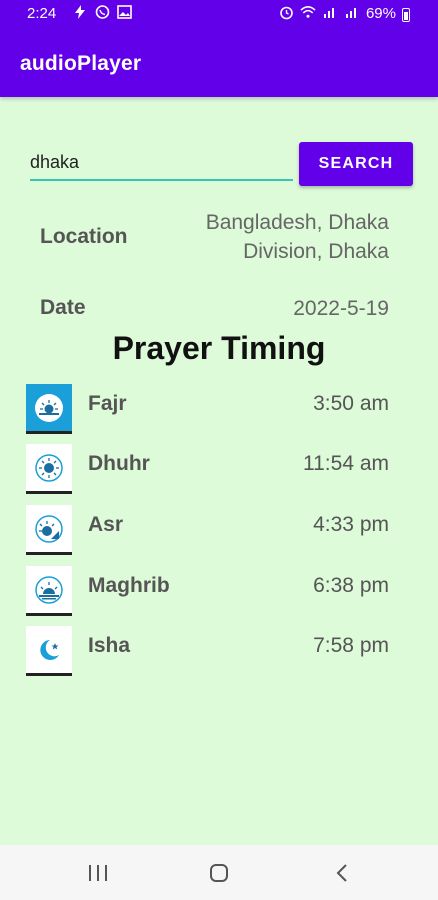 Image resolution: width=438 pixels, height=900 pixels. I want to click on back-chevron-icon, so click(341, 873).